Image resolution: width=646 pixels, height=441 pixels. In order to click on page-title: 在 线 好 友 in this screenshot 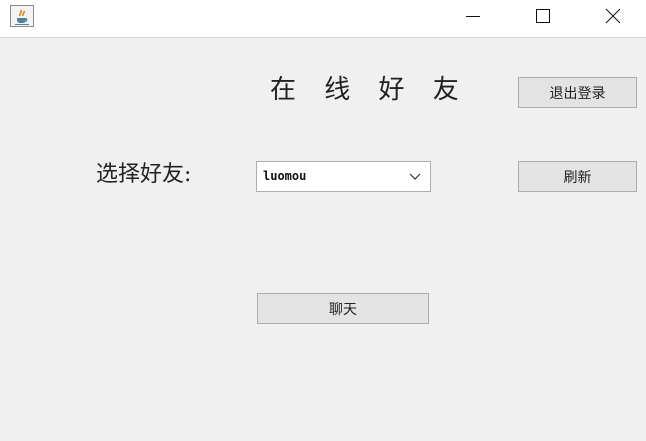, I will do `click(369, 90)`.